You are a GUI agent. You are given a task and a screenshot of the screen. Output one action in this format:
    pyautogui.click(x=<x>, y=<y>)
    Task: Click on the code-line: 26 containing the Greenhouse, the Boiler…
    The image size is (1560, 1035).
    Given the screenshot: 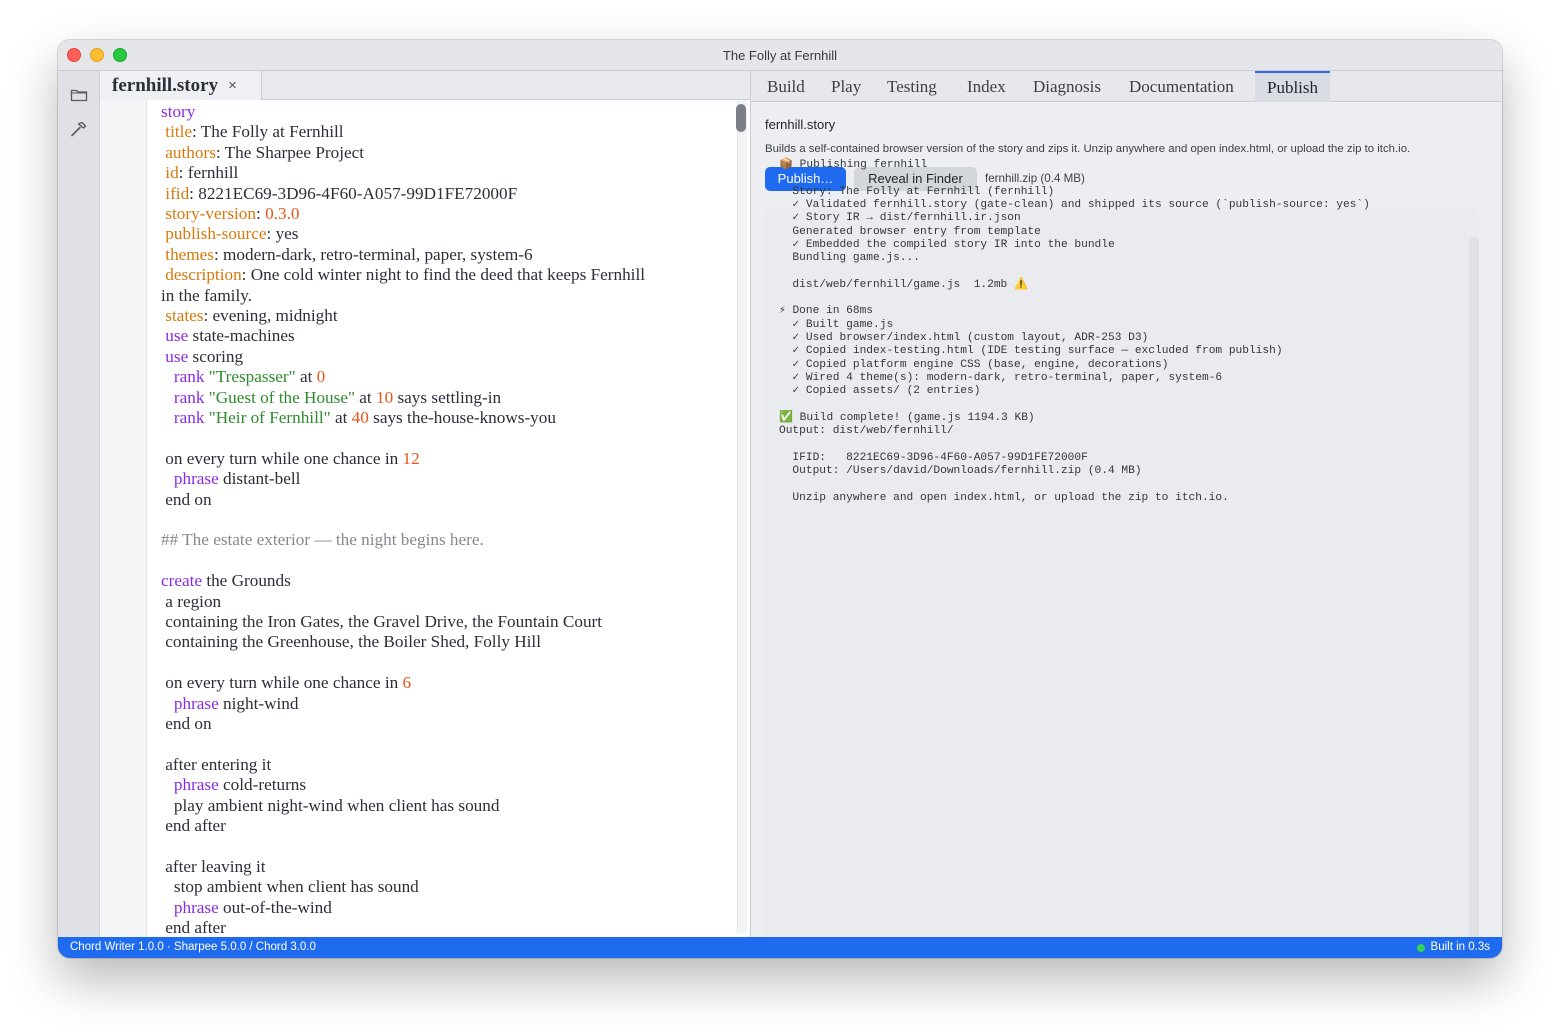 What is the action you would take?
    pyautogui.click(x=439, y=642)
    